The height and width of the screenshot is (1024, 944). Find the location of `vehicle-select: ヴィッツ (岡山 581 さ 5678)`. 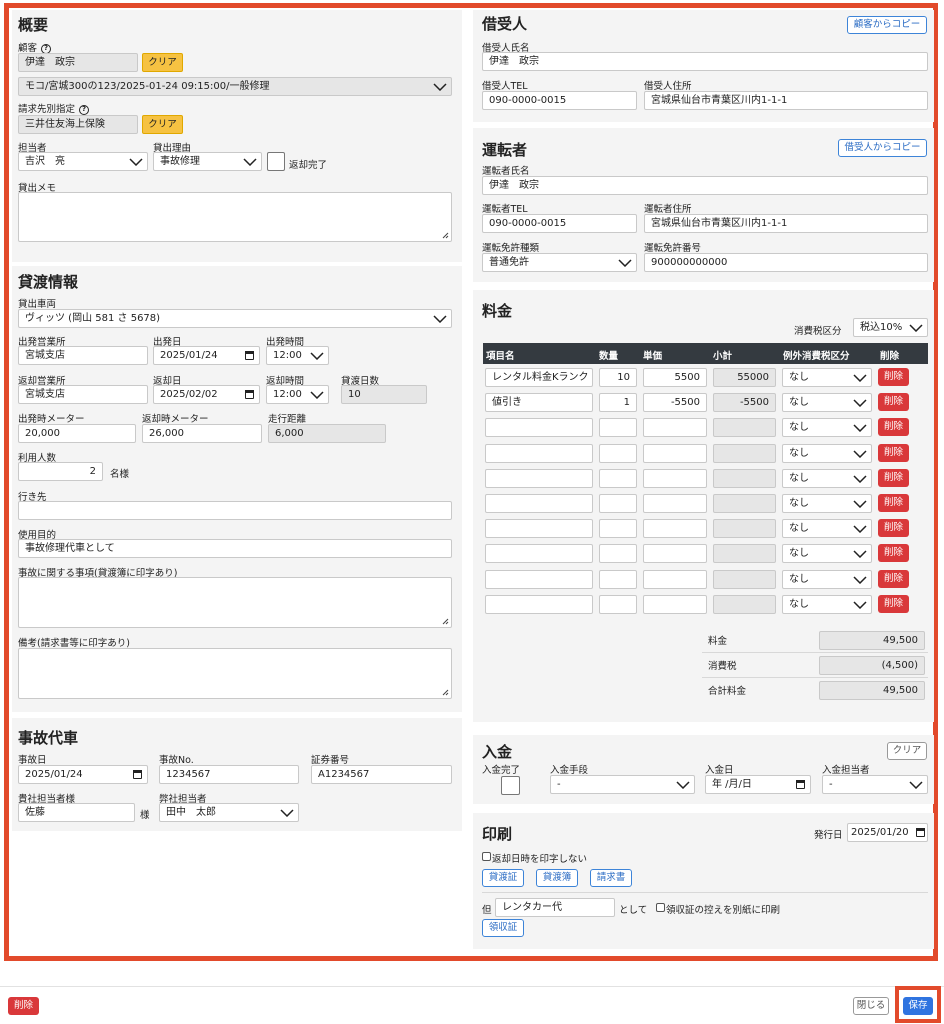

vehicle-select: ヴィッツ (岡山 581 さ 5678) is located at coordinates (235, 318).